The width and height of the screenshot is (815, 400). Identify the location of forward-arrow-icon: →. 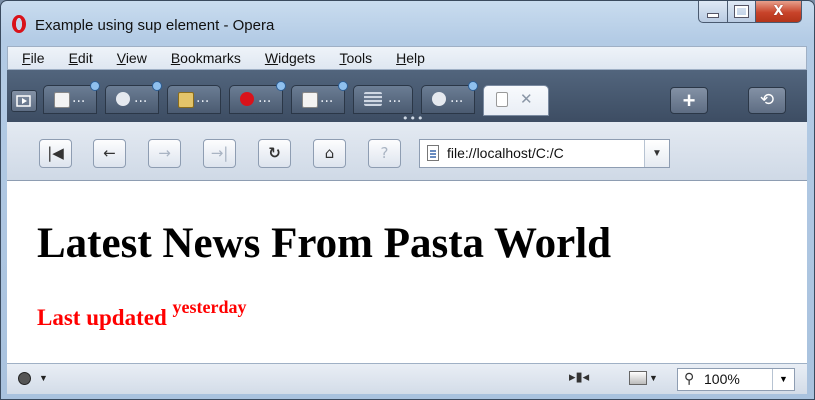
(164, 153).